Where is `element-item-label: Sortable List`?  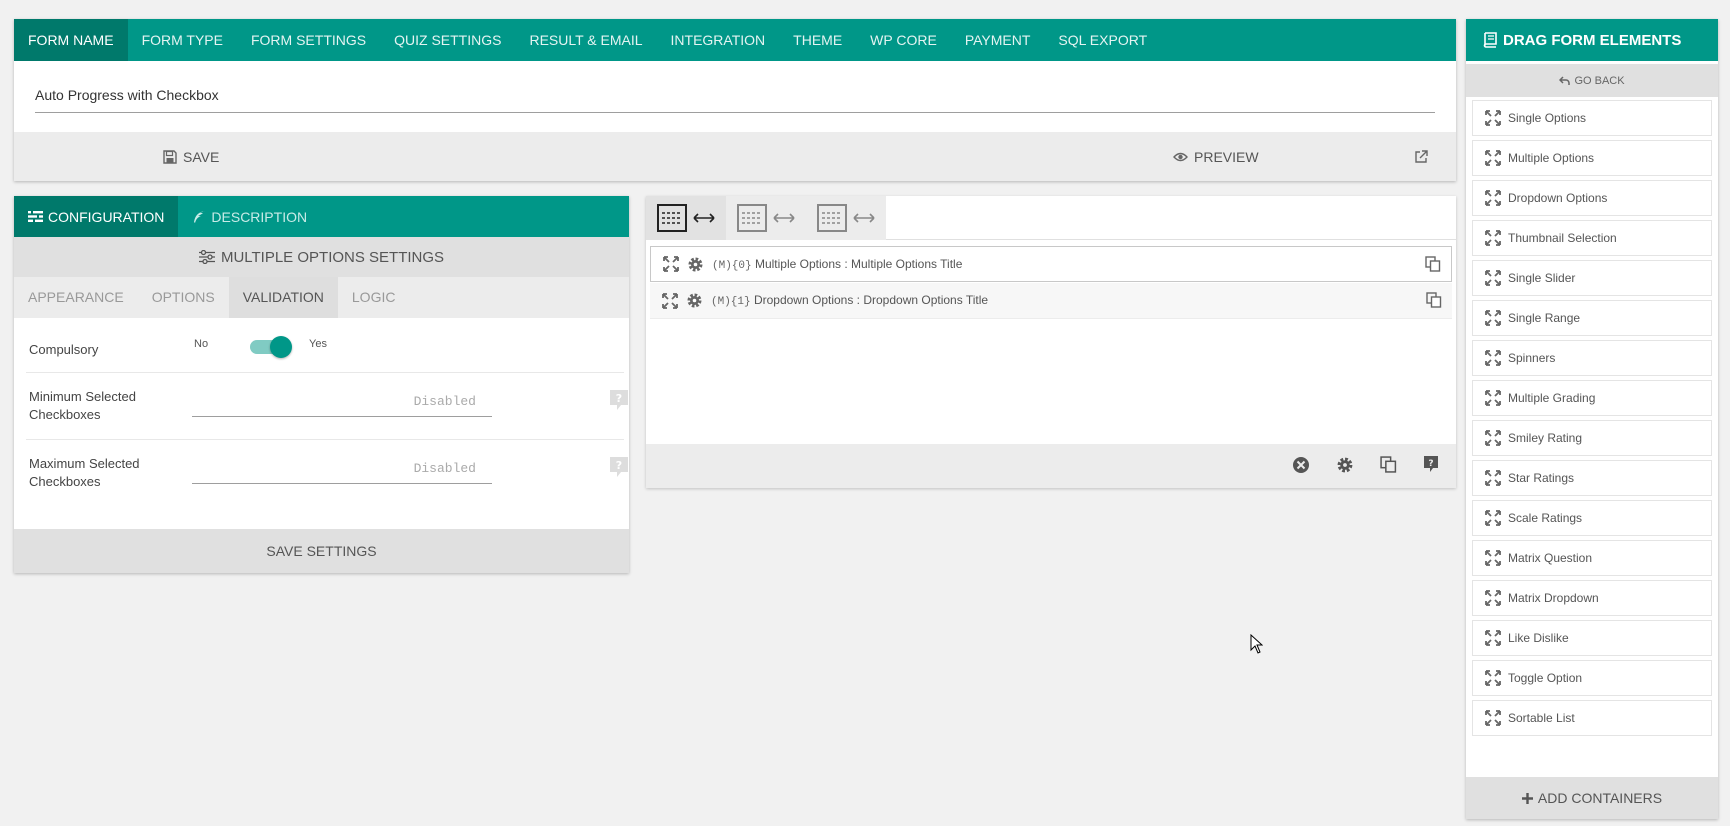
element-item-label: Sortable List is located at coordinates (1541, 718).